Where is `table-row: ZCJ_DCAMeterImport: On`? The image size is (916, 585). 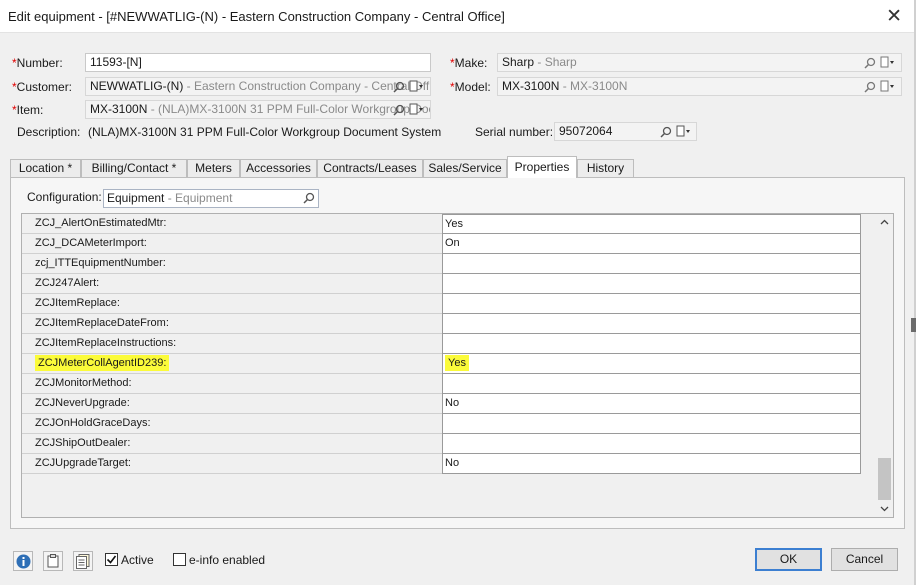
table-row: ZCJ_DCAMeterImport: On is located at coordinates (442, 244).